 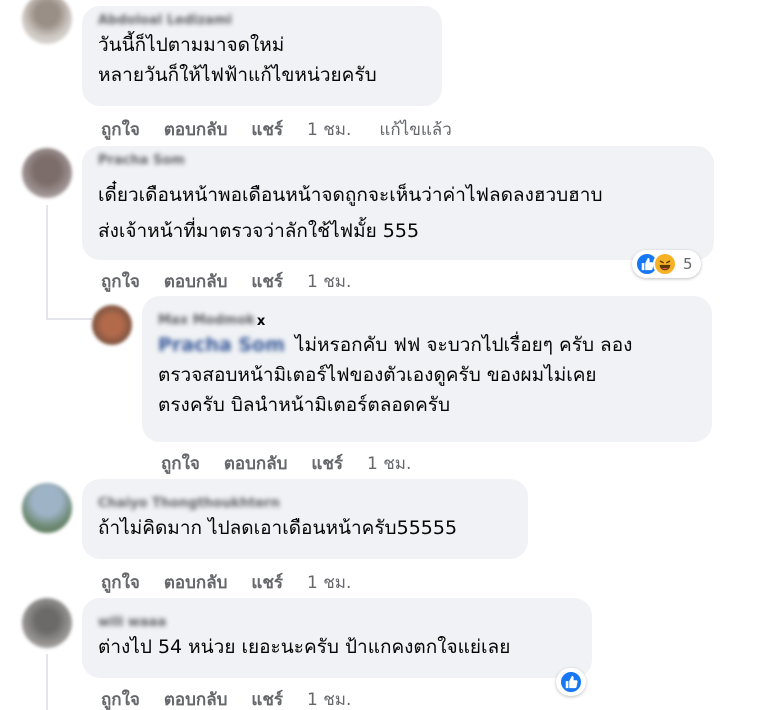 I want to click on mention-link: Pracha Som, so click(x=221, y=345).